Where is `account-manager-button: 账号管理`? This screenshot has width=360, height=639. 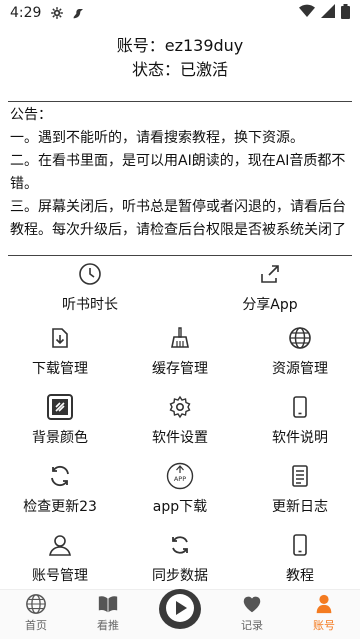
account-manager-button: 账号管理 is located at coordinates (60, 563).